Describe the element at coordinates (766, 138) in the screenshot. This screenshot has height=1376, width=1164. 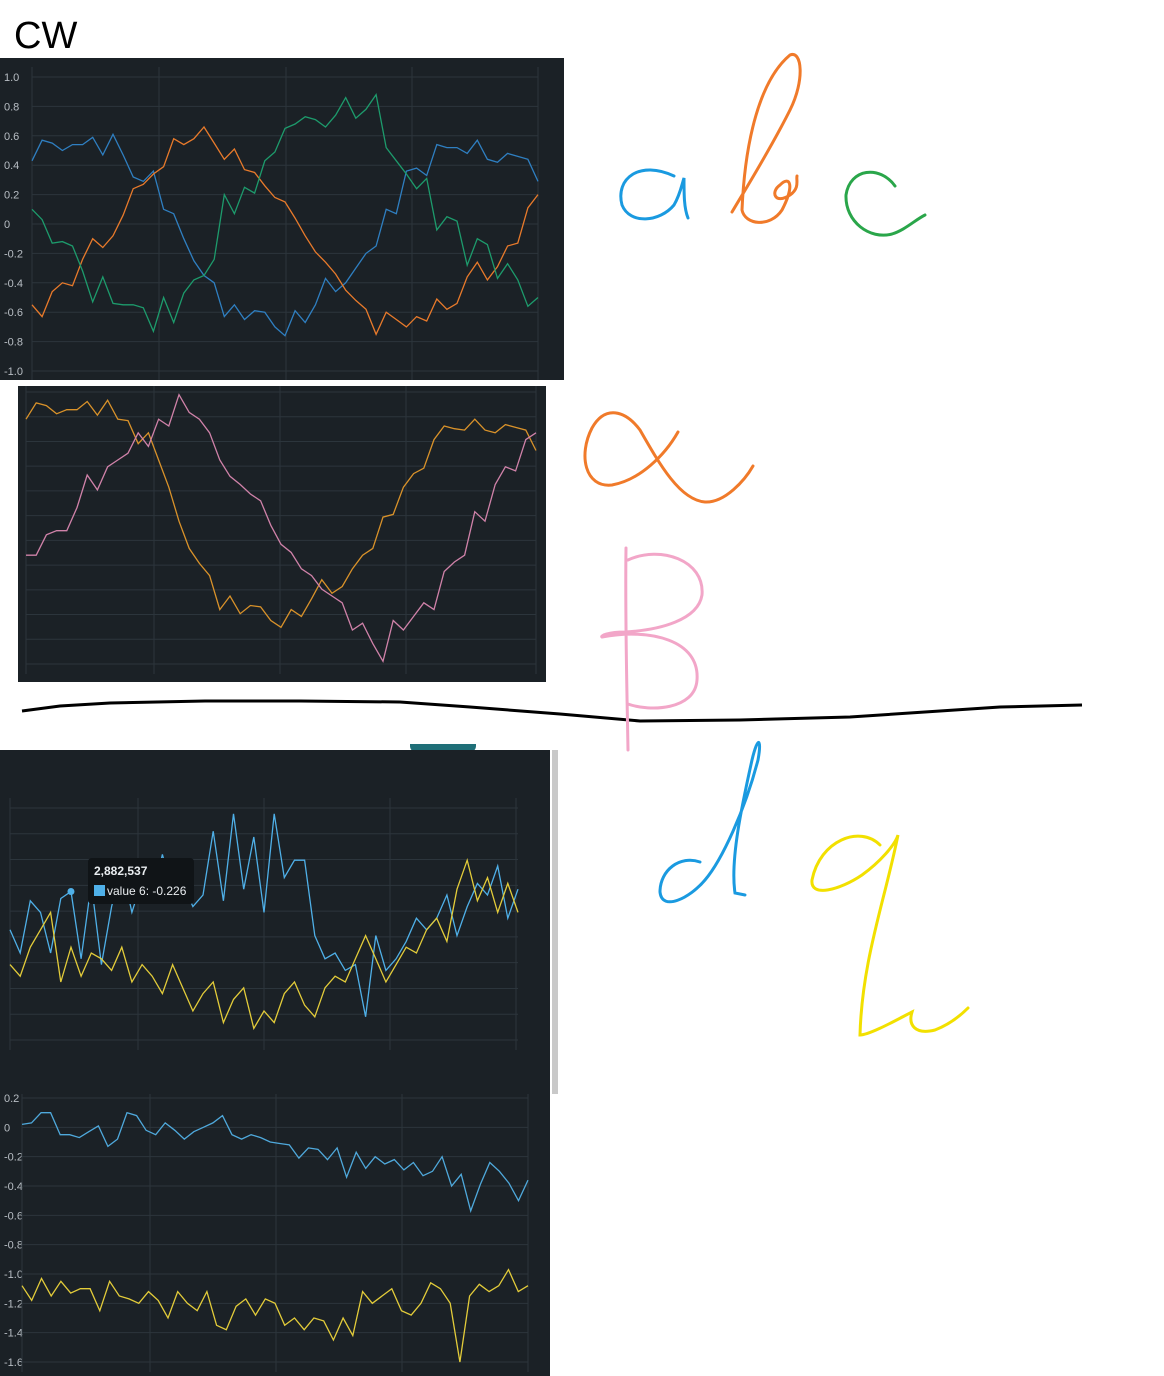
I see `letter-b-stroke` at that location.